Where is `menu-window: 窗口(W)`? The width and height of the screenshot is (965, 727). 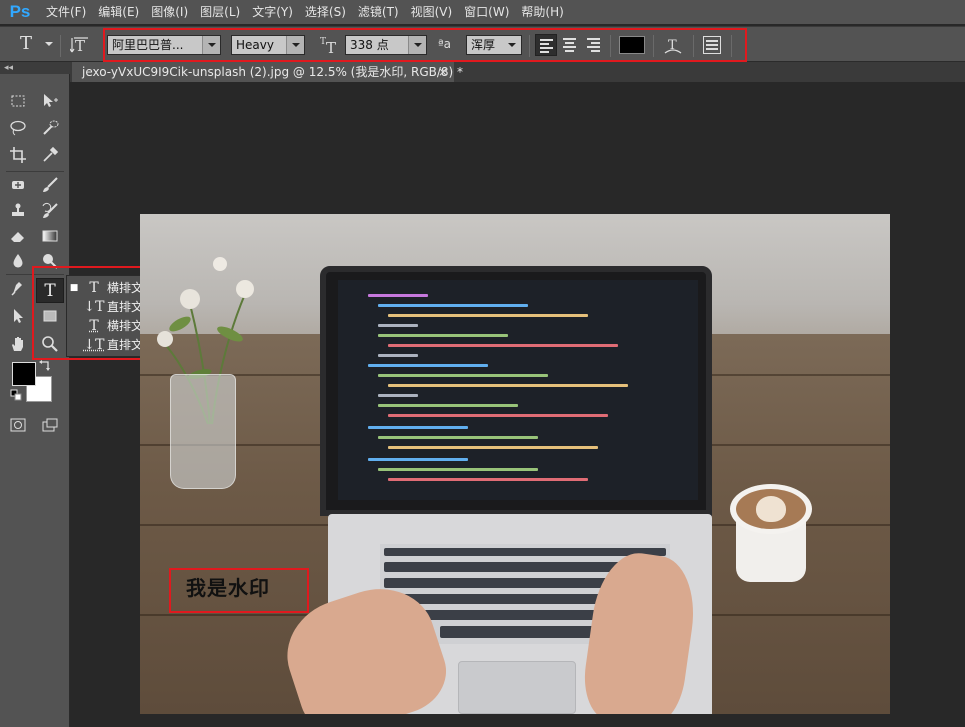
menu-window: 窗口(W) is located at coordinates (486, 12).